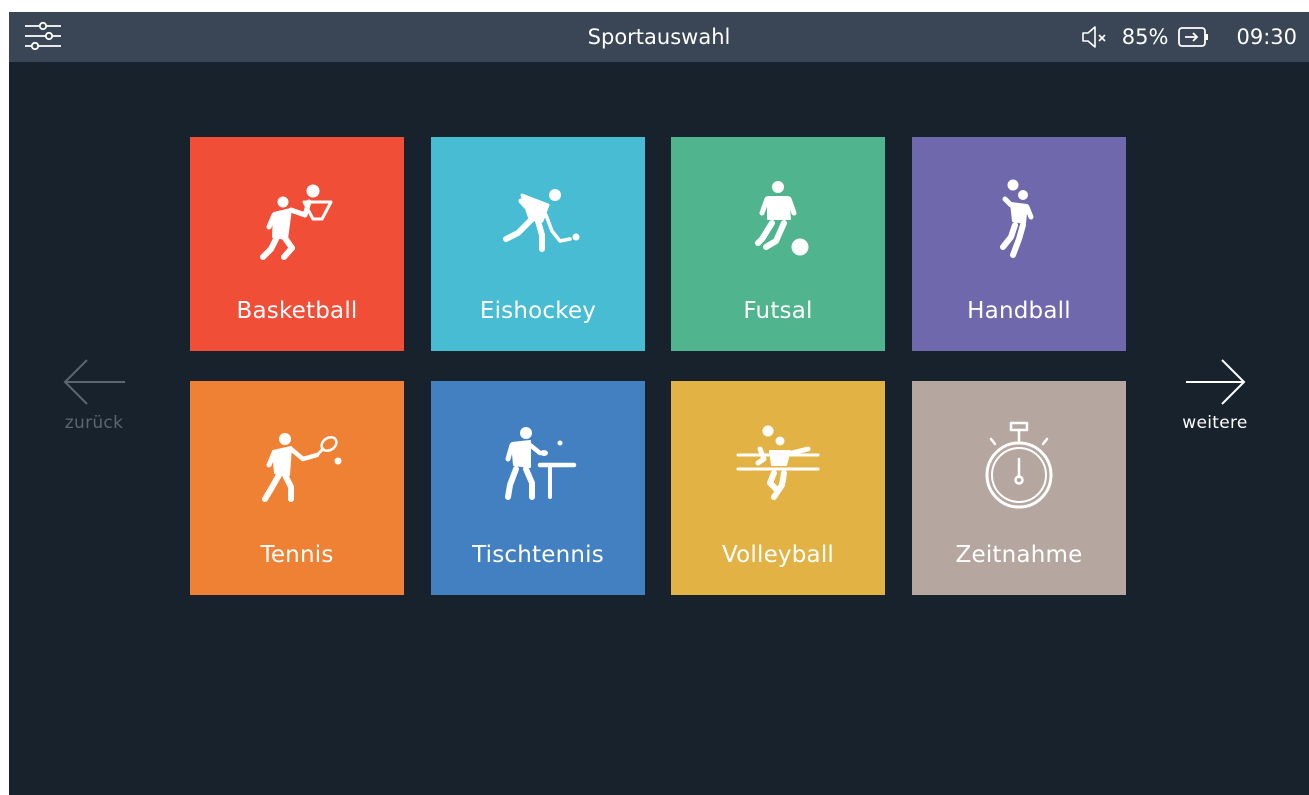 The image size is (1309, 795). Describe the element at coordinates (538, 555) in the screenshot. I see `tile-label: Tischtennis` at that location.